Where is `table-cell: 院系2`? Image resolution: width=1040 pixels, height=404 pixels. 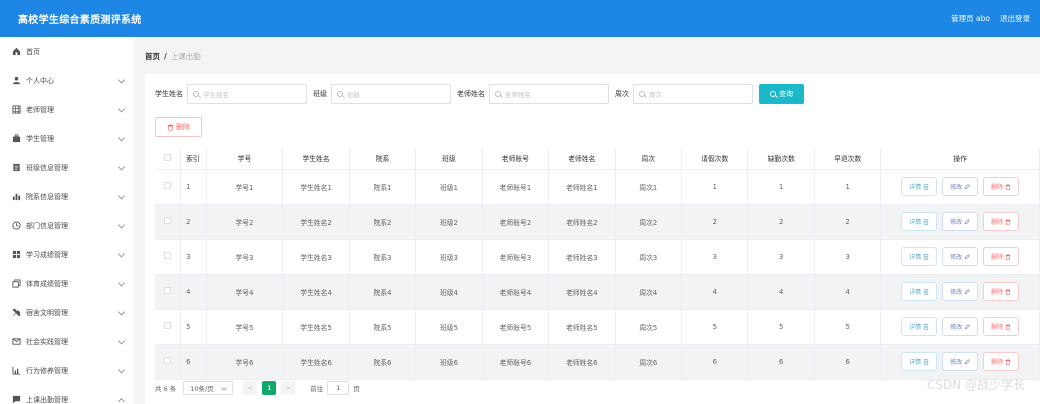 table-cell: 院系2 is located at coordinates (383, 222).